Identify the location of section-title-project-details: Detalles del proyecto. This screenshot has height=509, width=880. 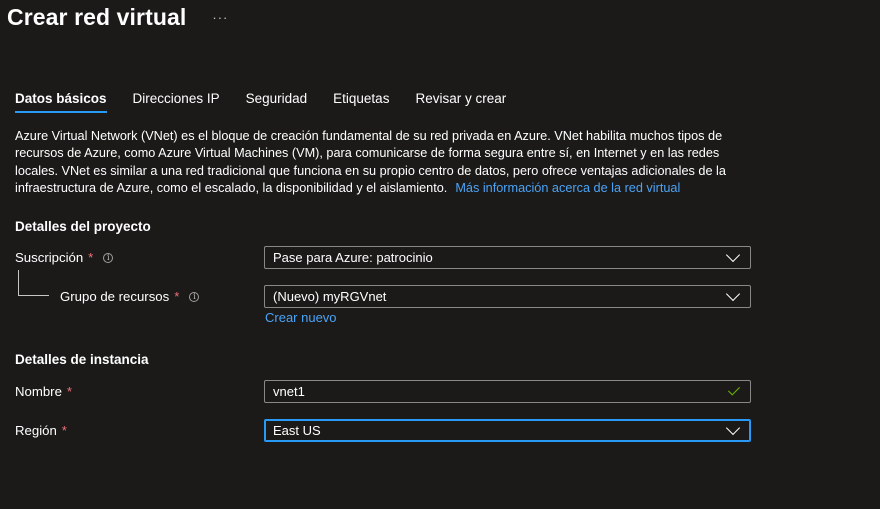
(83, 226).